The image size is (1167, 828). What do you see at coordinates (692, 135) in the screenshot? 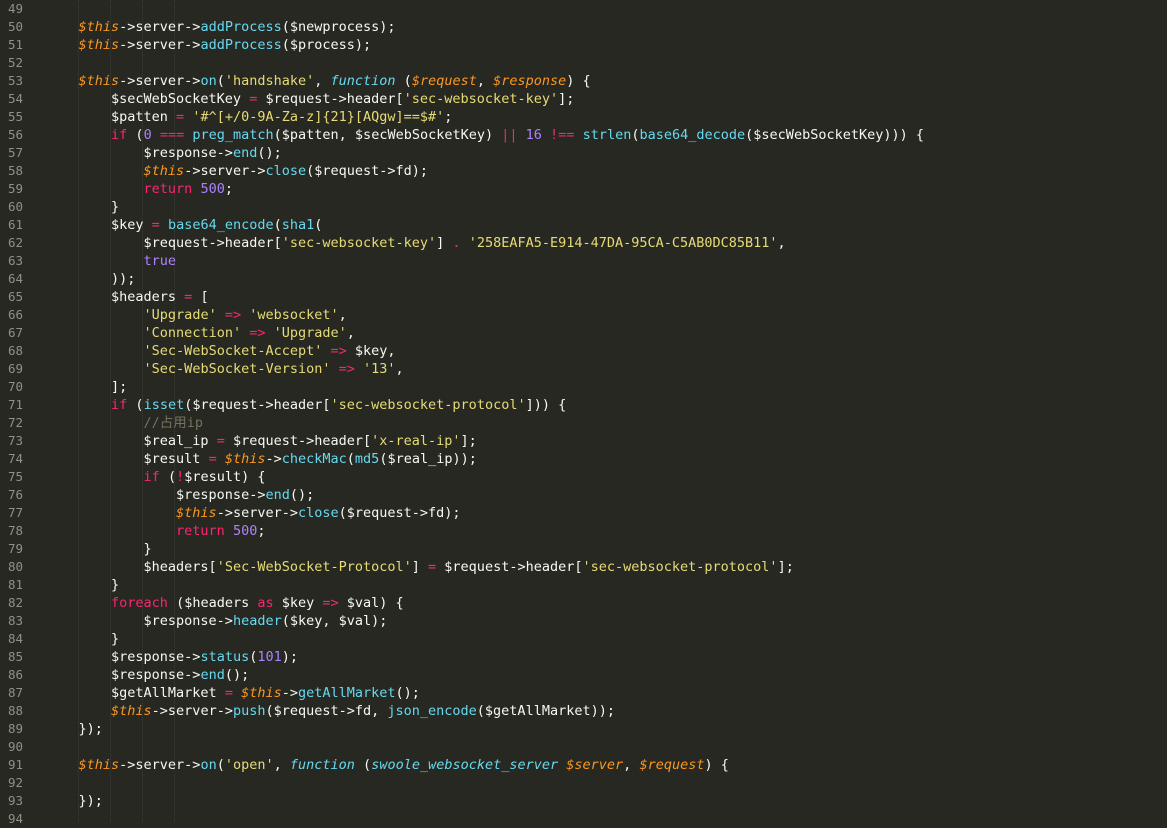
I see `code-token: base64_decode` at bounding box center [692, 135].